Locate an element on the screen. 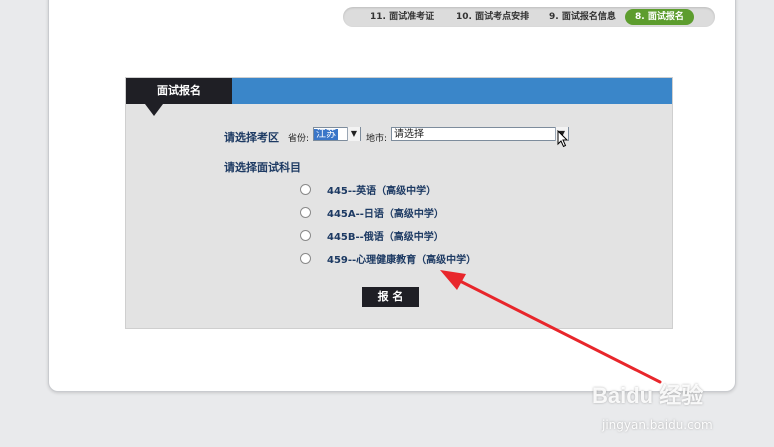 The width and height of the screenshot is (774, 447). baidu-watermark: Baidu 经验 jingyan.baidu.com is located at coordinates (677, 408).